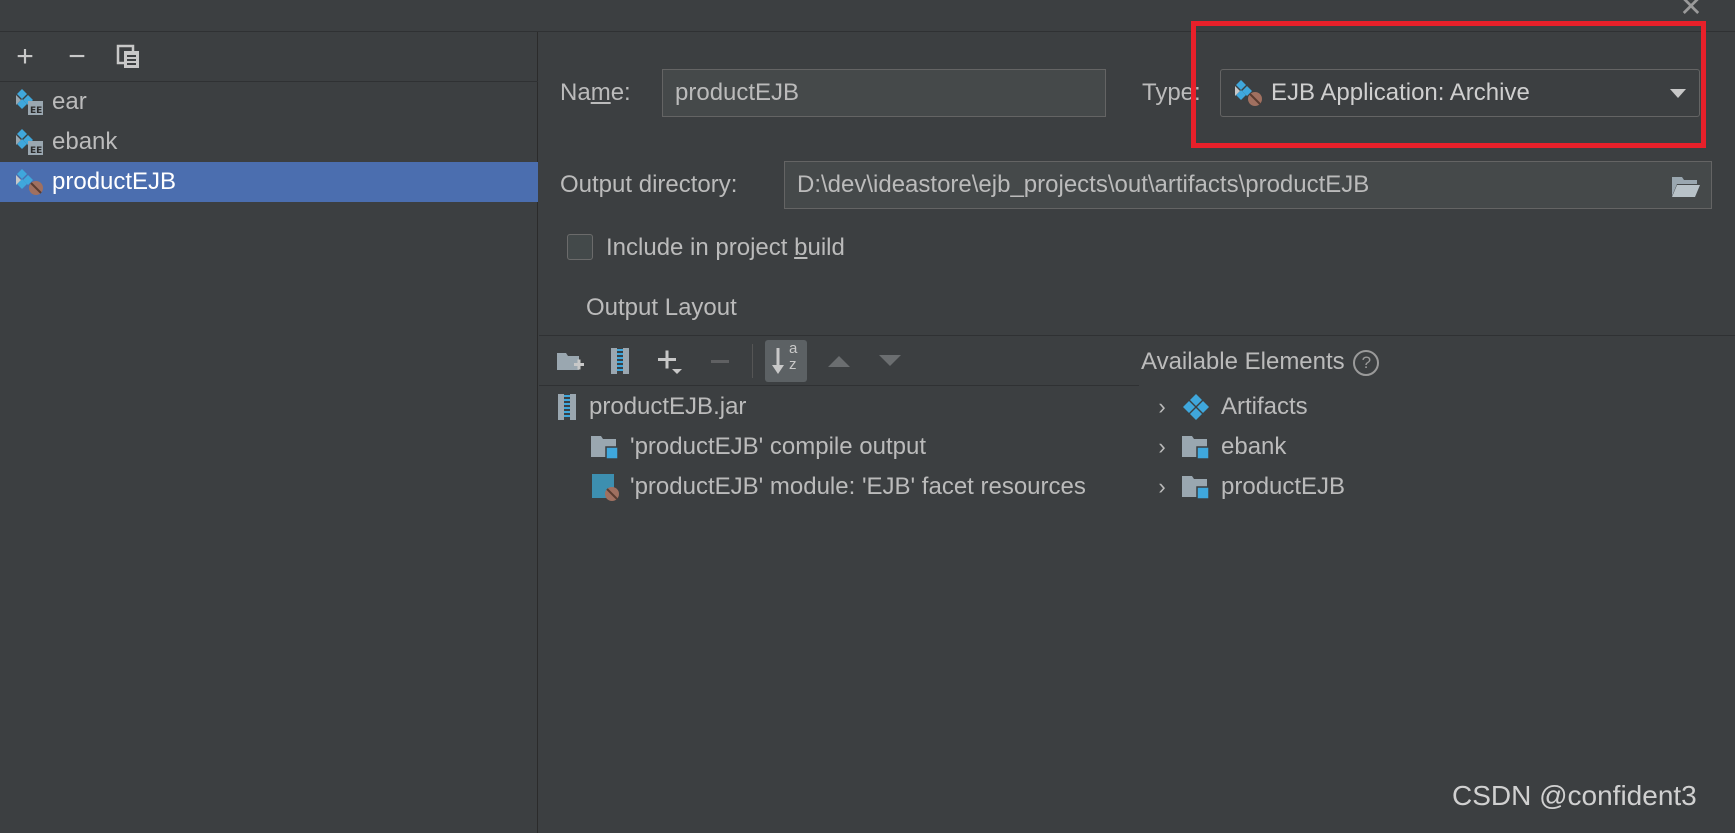 Image resolution: width=1735 pixels, height=833 pixels. I want to click on output-item-jar: productEJB.jar, so click(650, 407).